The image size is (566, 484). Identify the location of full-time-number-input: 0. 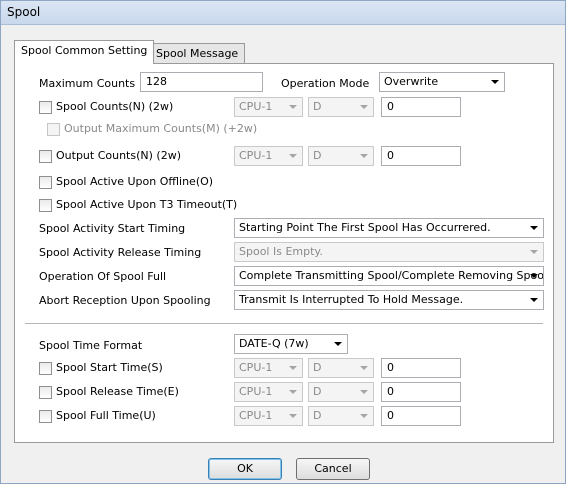
(421, 416).